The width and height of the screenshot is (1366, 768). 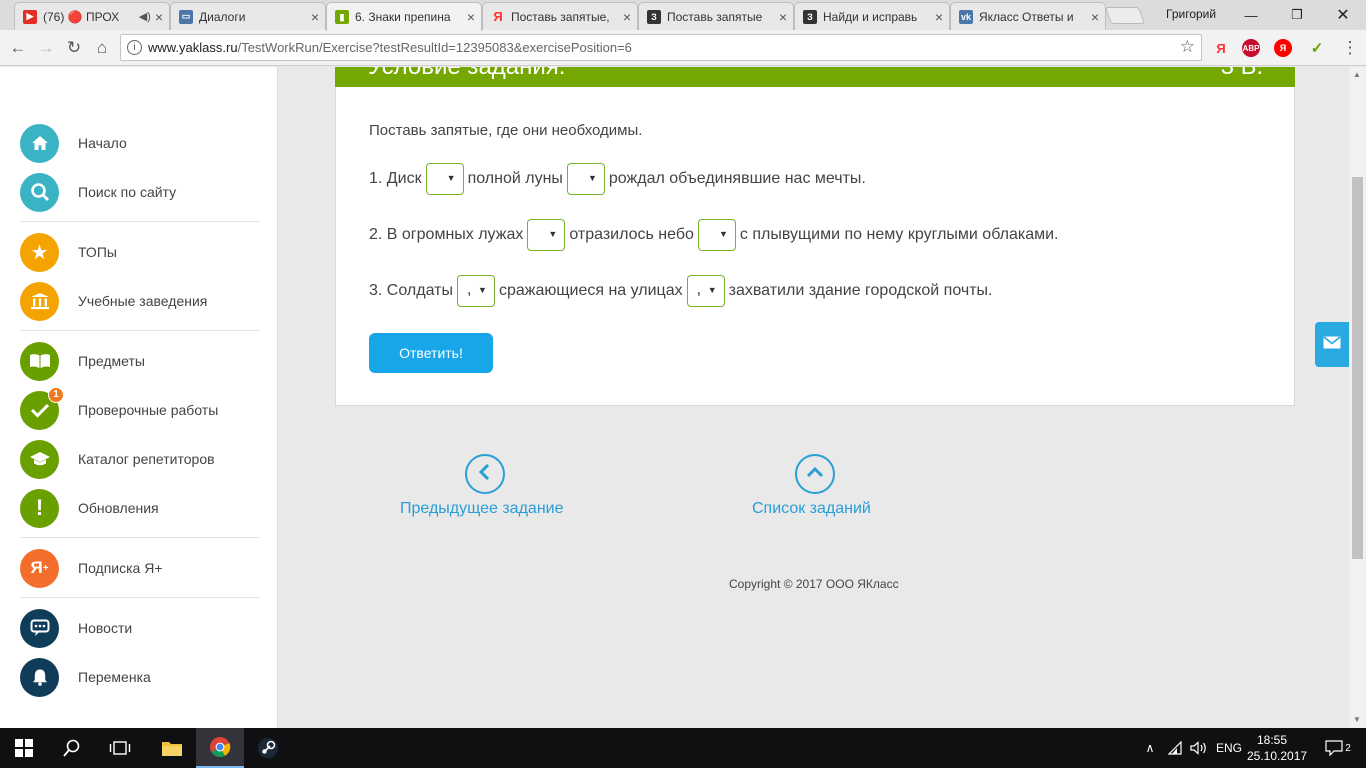 What do you see at coordinates (268, 748) in the screenshot?
I see `steam-icon` at bounding box center [268, 748].